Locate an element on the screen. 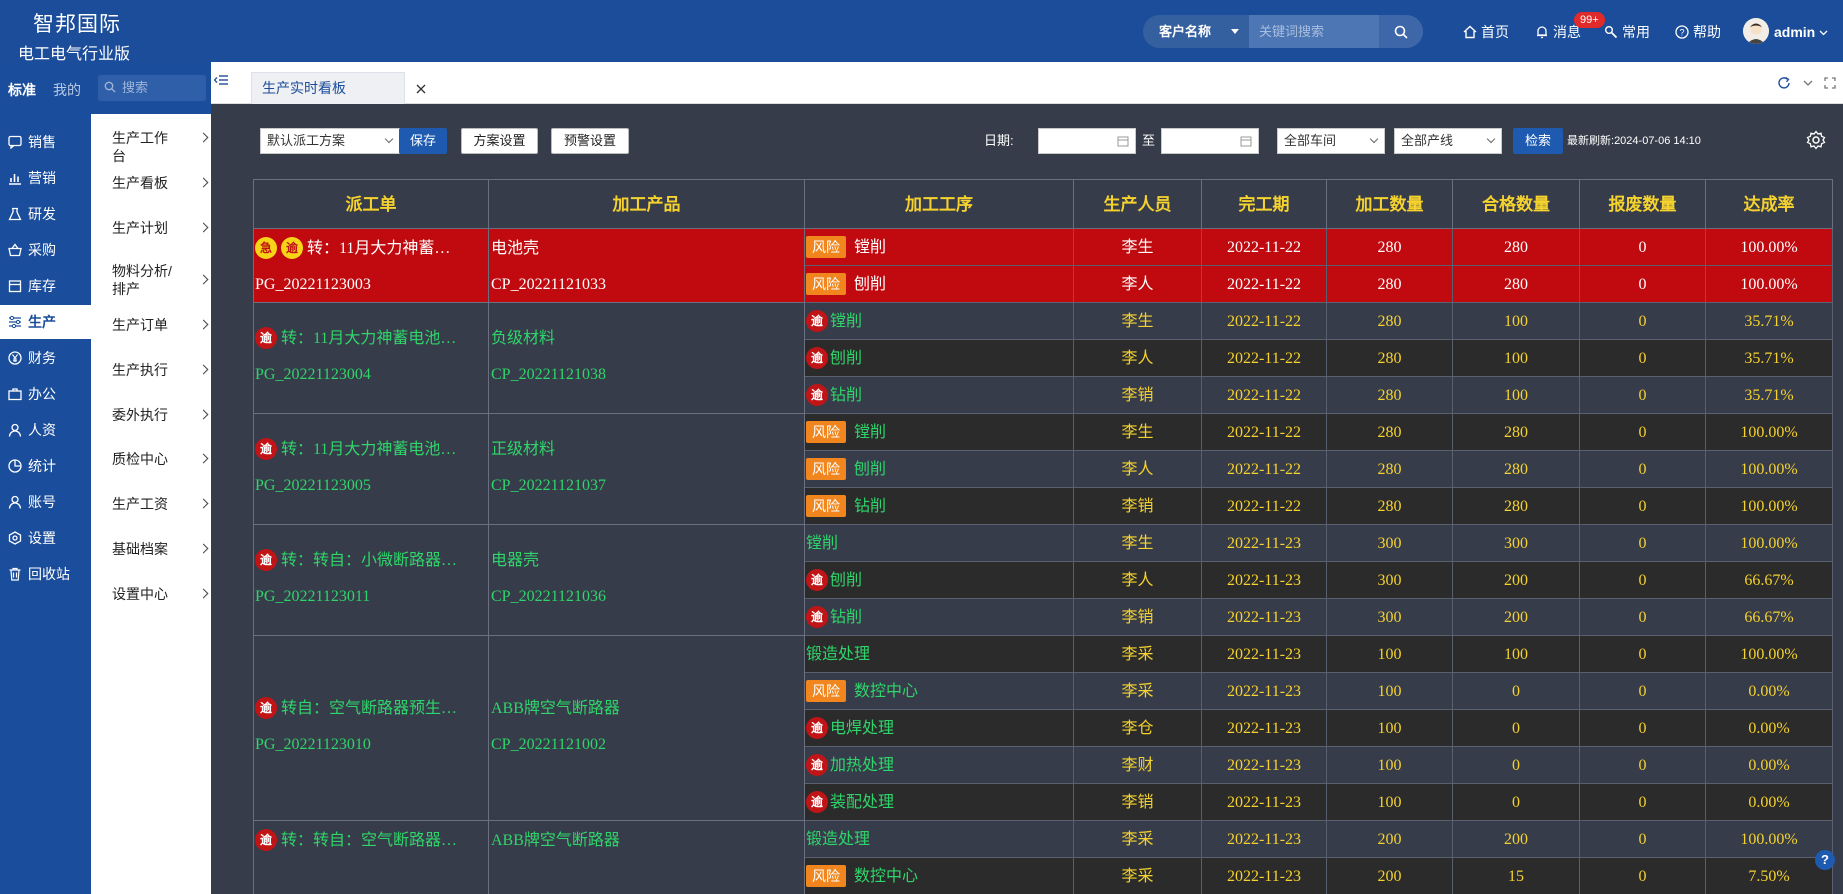 The width and height of the screenshot is (1843, 894). process-cell: 逾加热处理 is located at coordinates (939, 765).